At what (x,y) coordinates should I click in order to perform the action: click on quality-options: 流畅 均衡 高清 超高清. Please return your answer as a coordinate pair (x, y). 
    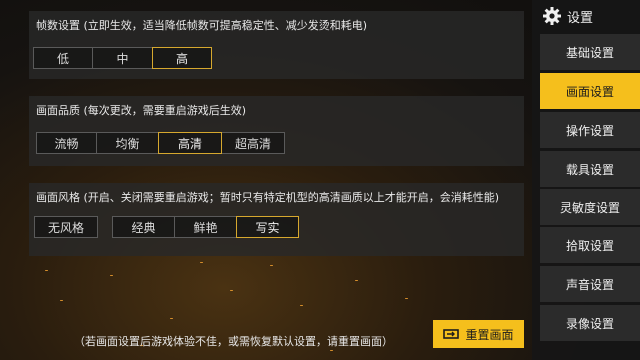
    Looking at the image, I should click on (160, 143).